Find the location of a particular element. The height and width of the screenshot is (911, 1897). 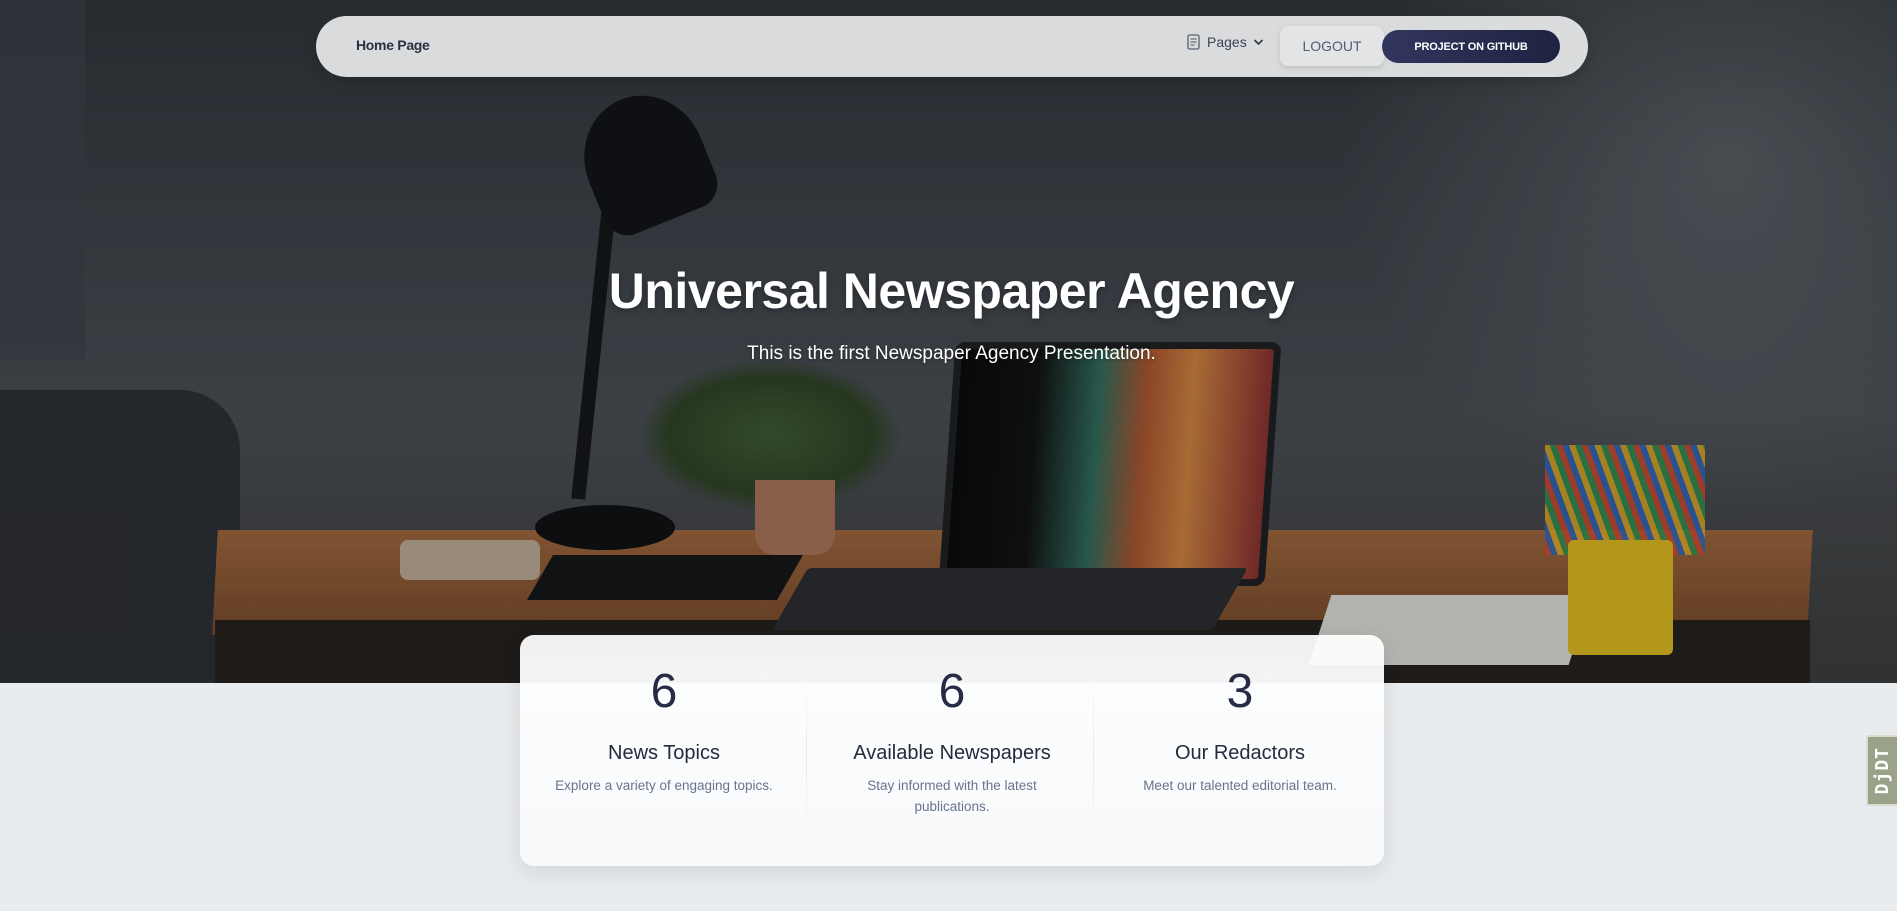

stat-value: 3 is located at coordinates (1240, 691).